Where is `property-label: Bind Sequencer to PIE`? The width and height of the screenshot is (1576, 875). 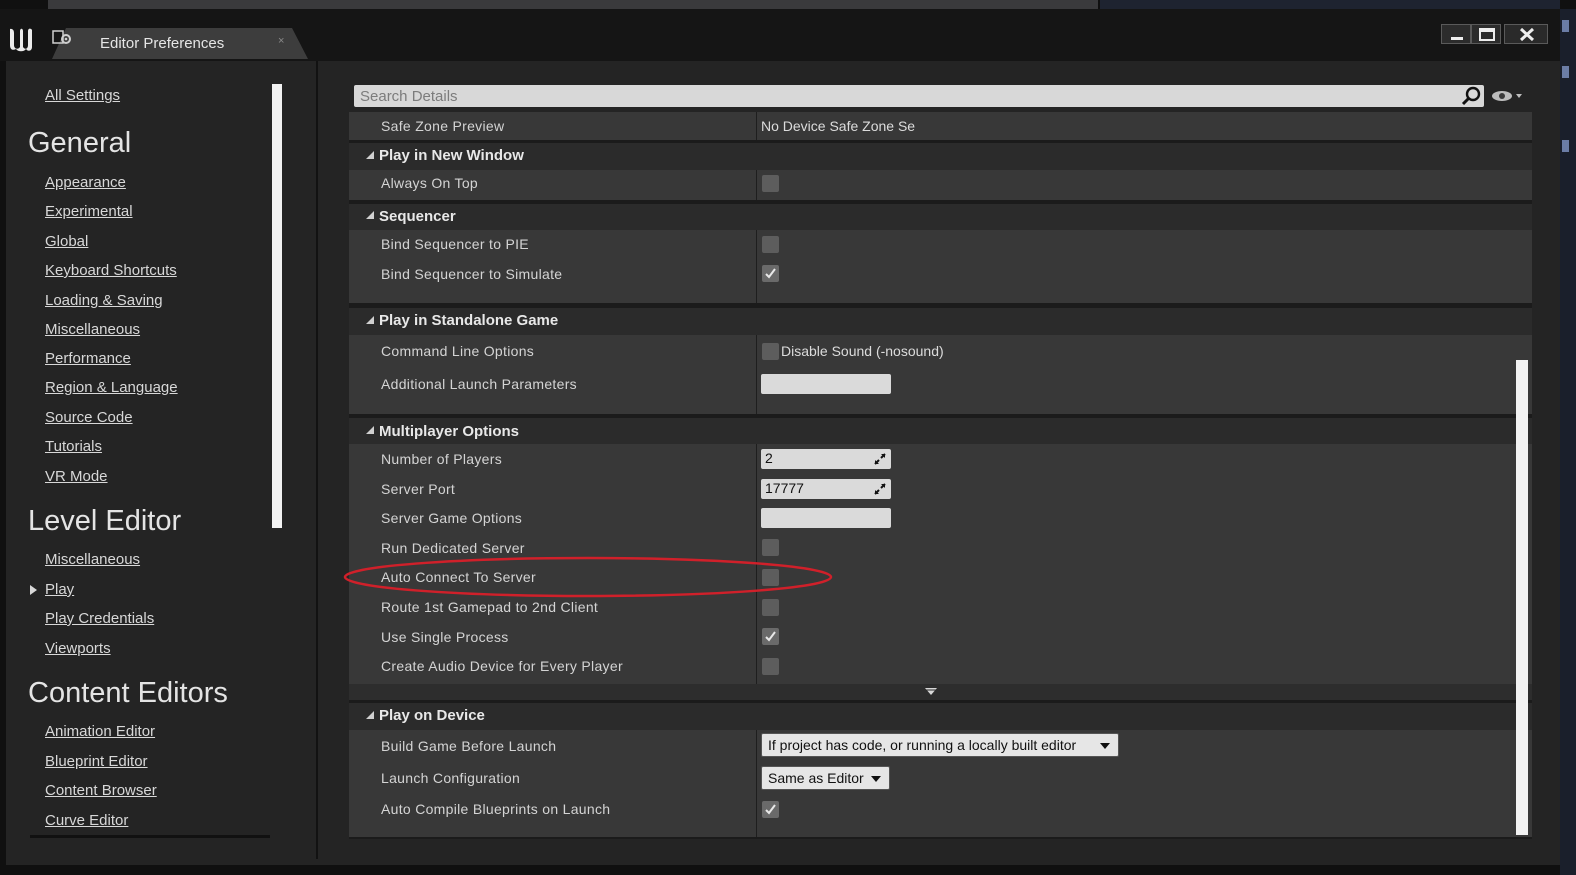
property-label: Bind Sequencer to PIE is located at coordinates (455, 244).